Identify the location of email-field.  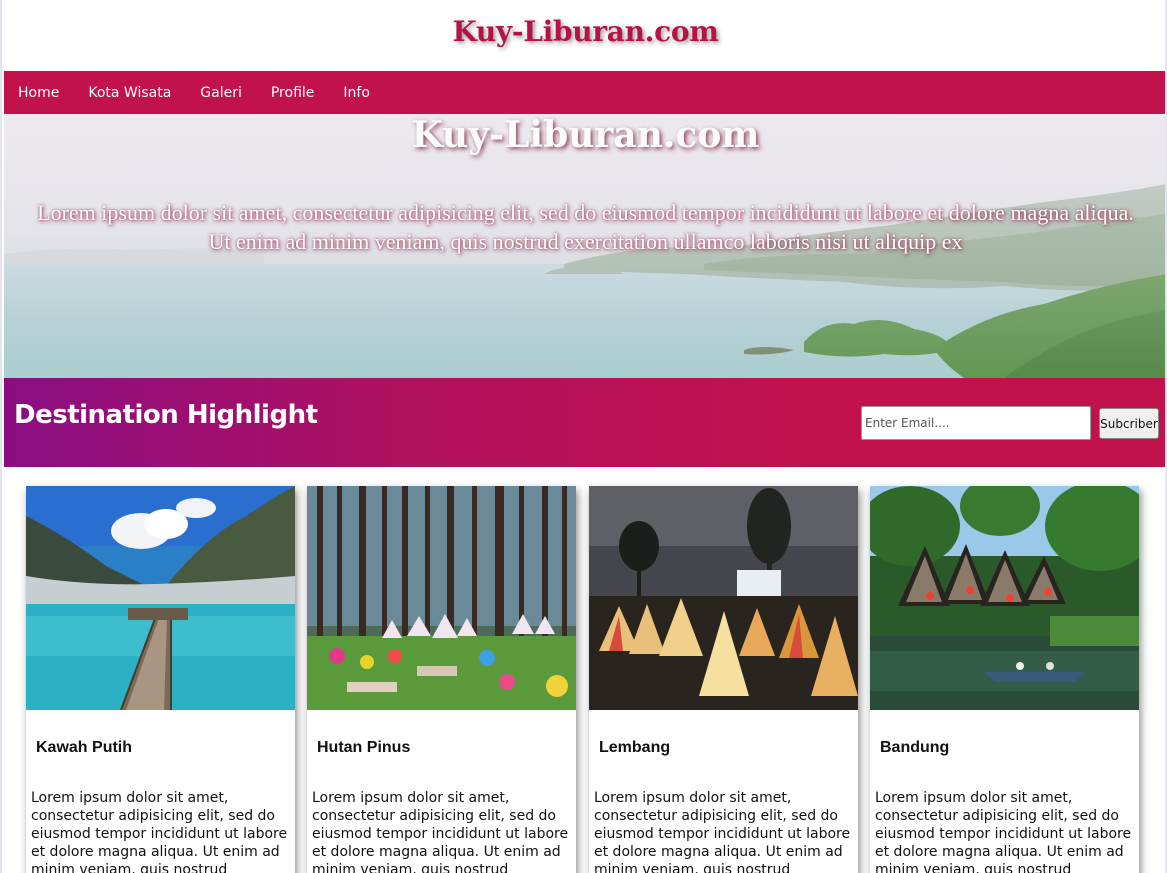
(976, 423).